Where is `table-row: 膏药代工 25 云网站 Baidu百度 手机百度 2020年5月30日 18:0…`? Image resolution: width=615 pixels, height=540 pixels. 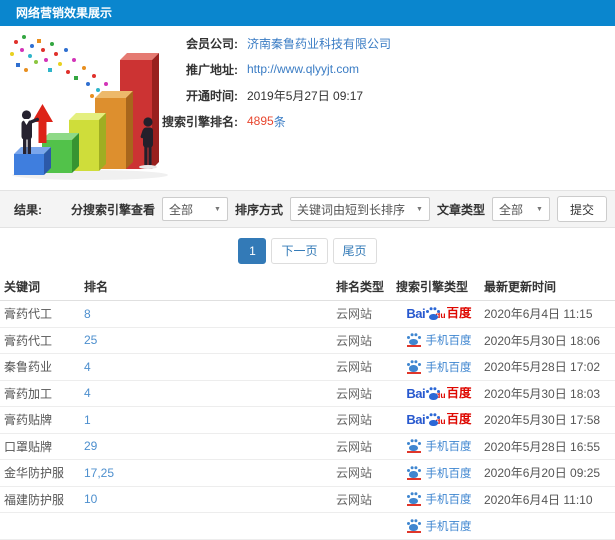 table-row: 膏药代工 25 云网站 Baidu百度 手机百度 2020年5月30日 18:0… is located at coordinates (307, 341).